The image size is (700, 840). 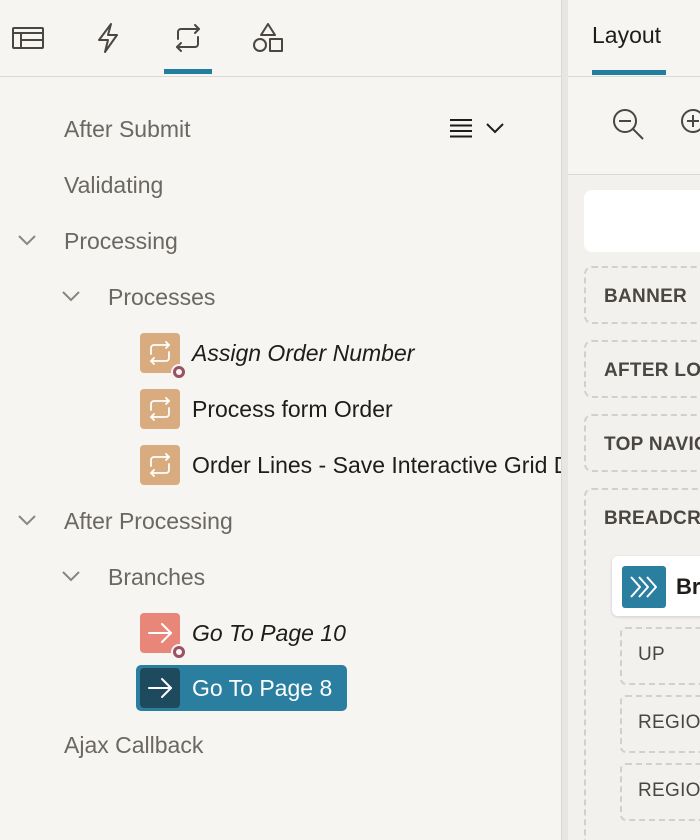 I want to click on tree-item-label: Process form Order, so click(x=292, y=408).